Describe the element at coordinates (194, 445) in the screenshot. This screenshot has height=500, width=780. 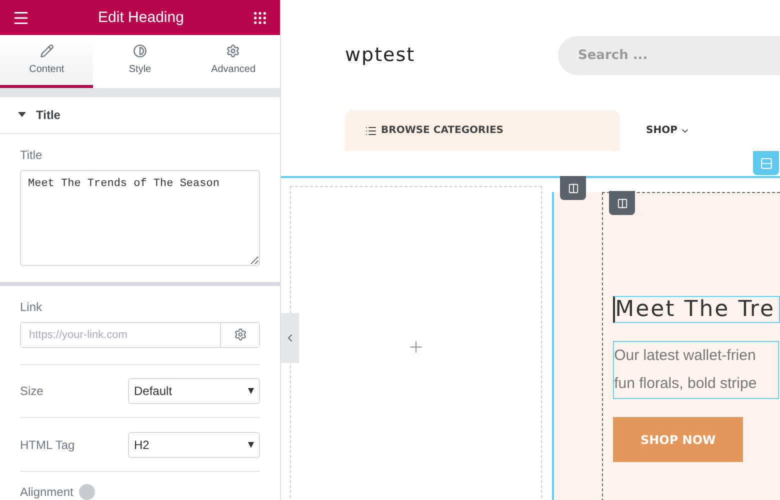
I see `select-dropdown: H2` at that location.